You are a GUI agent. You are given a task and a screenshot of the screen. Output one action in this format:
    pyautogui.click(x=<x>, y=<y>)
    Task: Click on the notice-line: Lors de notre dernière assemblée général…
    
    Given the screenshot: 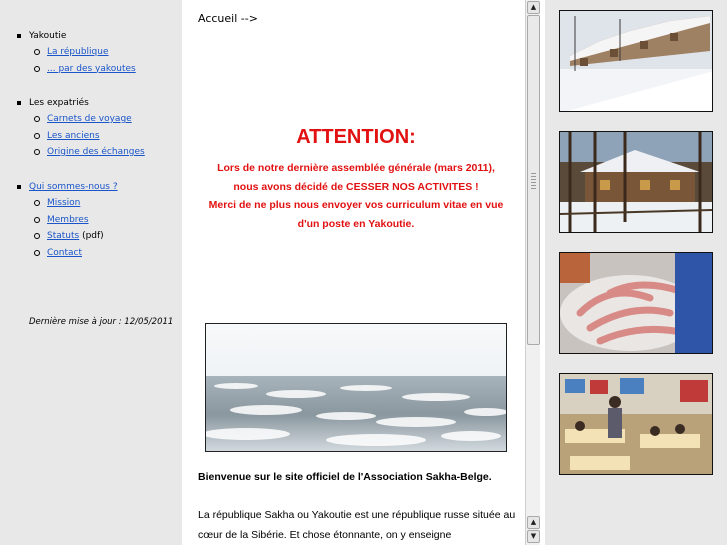 What is the action you would take?
    pyautogui.click(x=356, y=168)
    